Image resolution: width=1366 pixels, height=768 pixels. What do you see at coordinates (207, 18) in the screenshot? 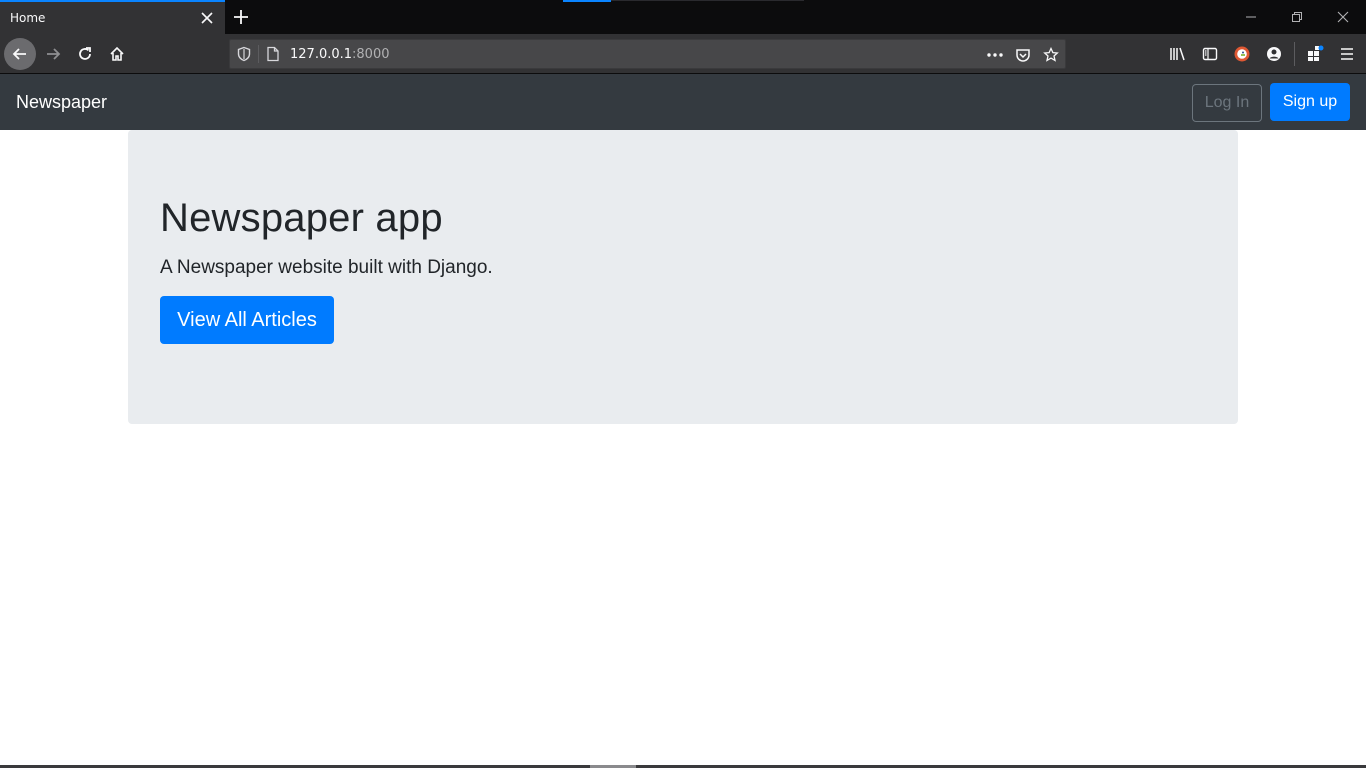
I see `close-icon` at bounding box center [207, 18].